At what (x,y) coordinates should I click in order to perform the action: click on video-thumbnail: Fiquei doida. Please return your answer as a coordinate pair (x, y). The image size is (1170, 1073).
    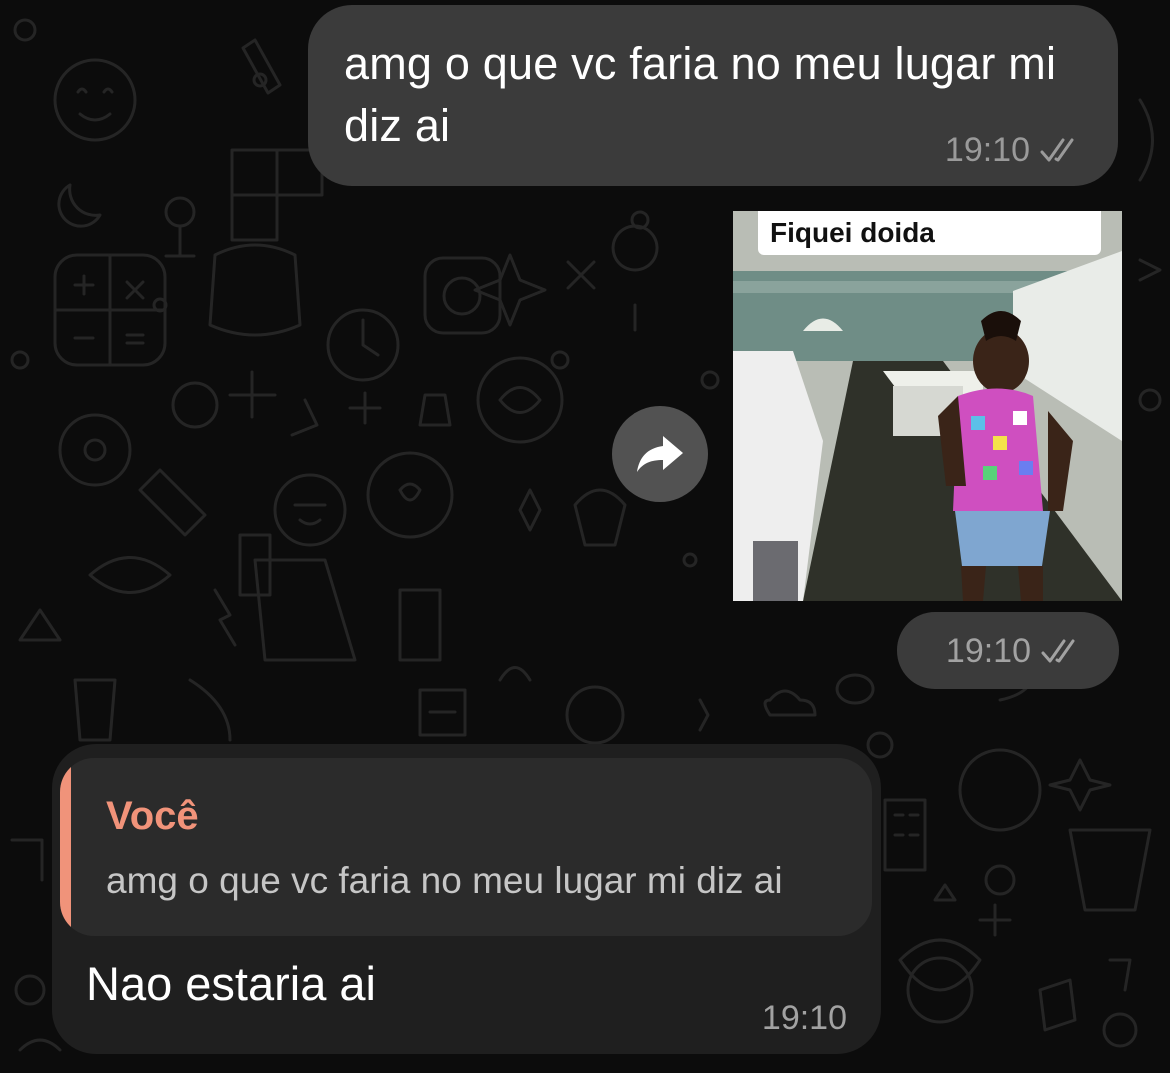
    Looking at the image, I should click on (927, 406).